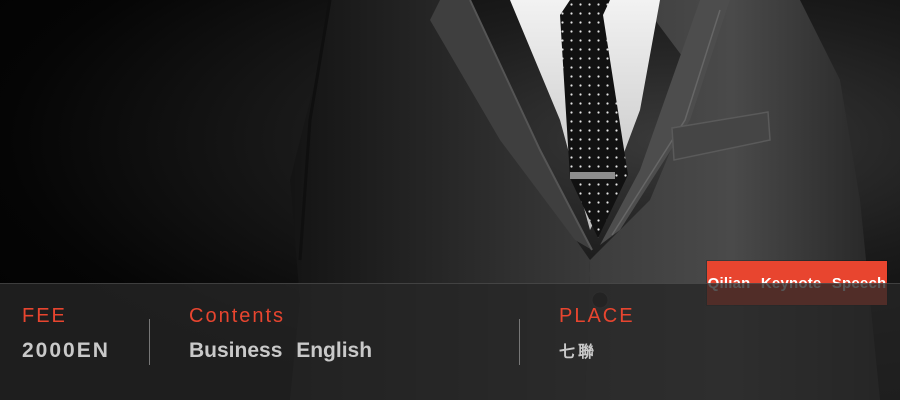  I want to click on contents-value: Business English, so click(281, 350).